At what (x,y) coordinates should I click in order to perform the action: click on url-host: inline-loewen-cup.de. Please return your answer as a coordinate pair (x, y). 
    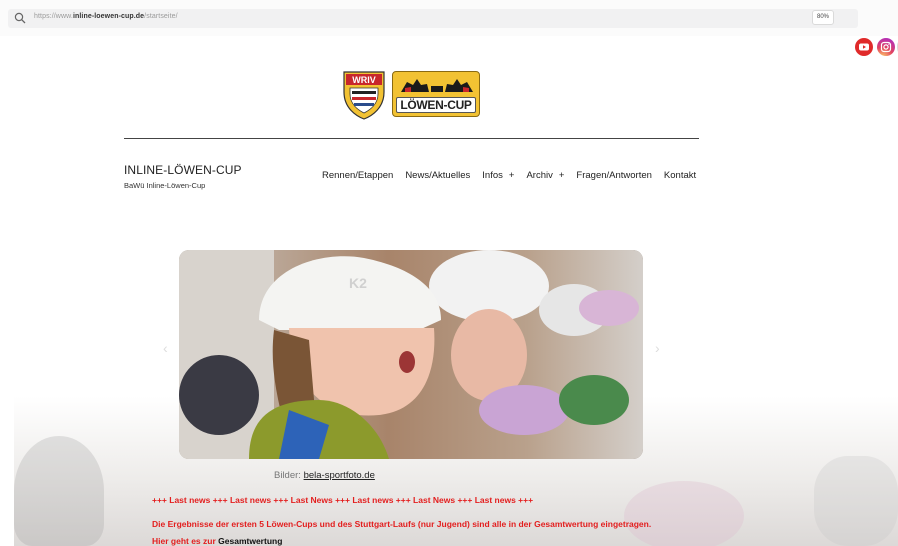
    Looking at the image, I should click on (108, 16).